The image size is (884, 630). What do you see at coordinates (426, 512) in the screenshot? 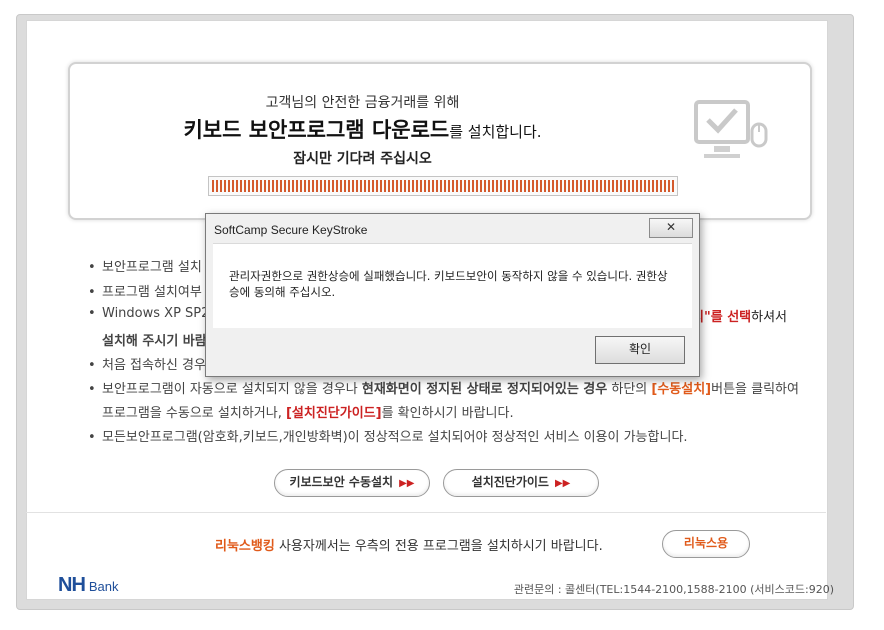
I see `divider` at bounding box center [426, 512].